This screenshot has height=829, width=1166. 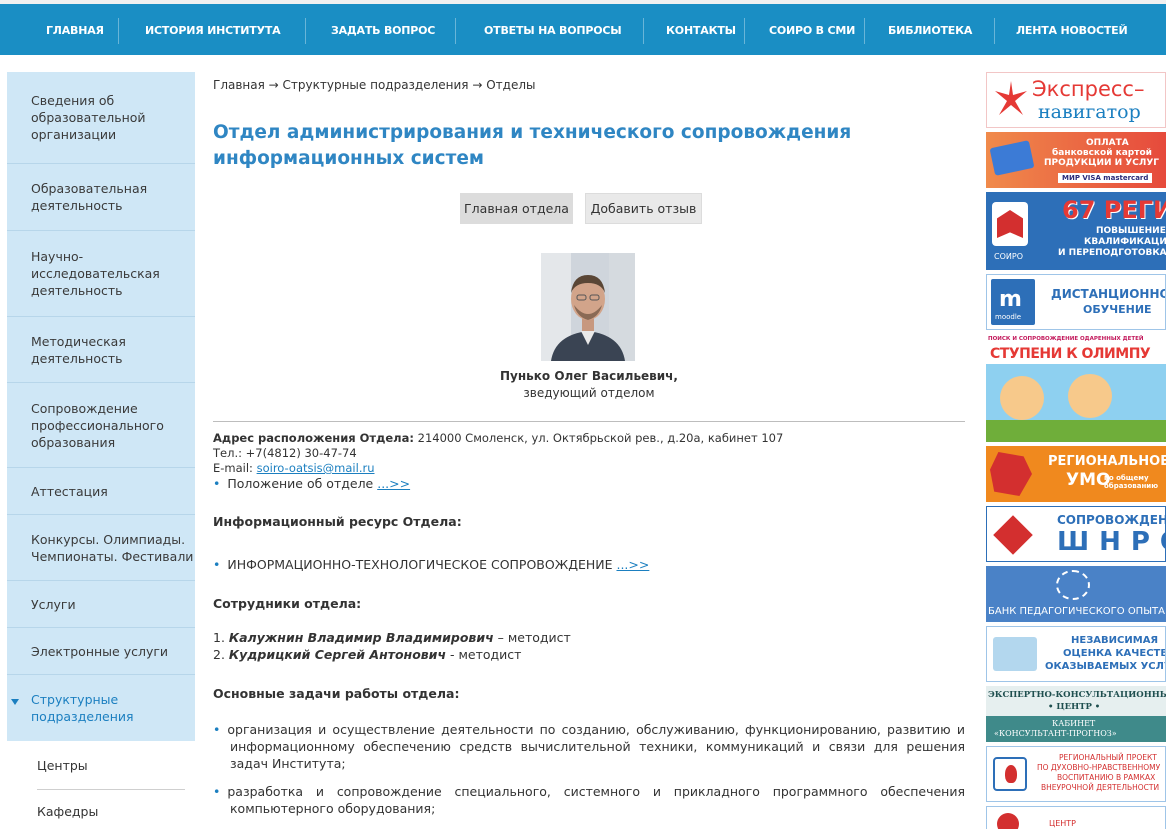 What do you see at coordinates (1013, 535) in the screenshot?
I see `diamond-logo-icon` at bounding box center [1013, 535].